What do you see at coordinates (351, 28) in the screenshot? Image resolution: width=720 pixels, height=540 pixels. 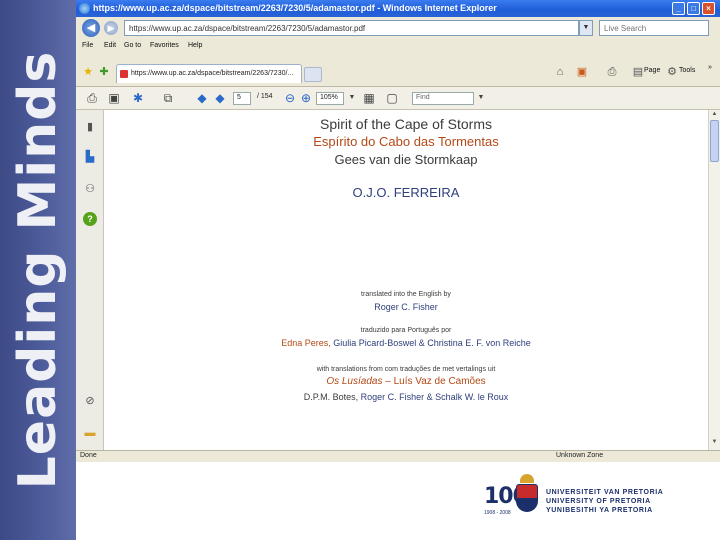 I see `address-input` at bounding box center [351, 28].